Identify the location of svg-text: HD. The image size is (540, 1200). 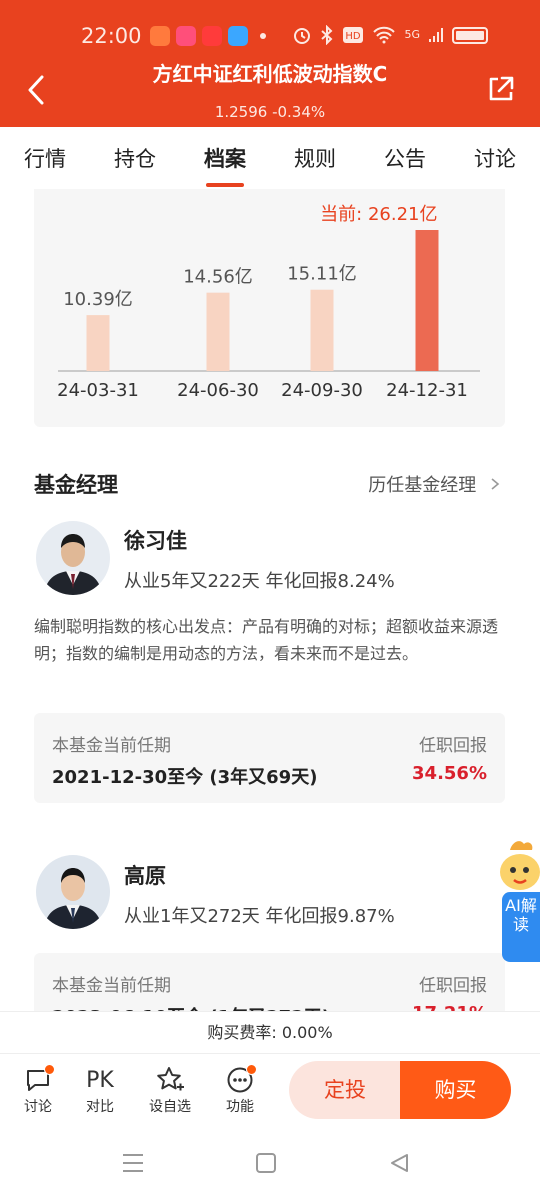
(354, 36).